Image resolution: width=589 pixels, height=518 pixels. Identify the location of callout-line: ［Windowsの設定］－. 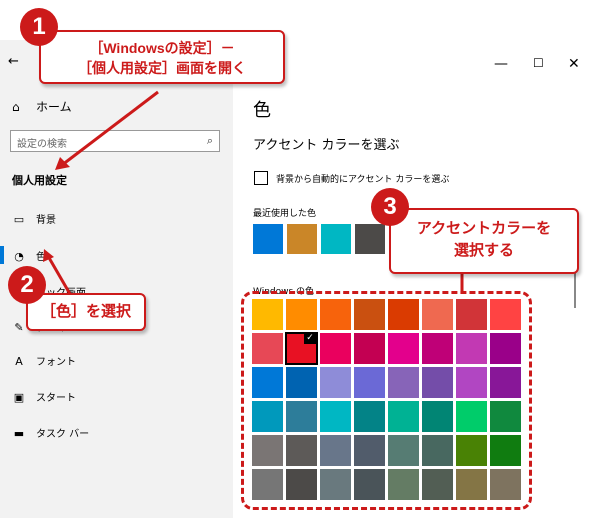
(162, 48).